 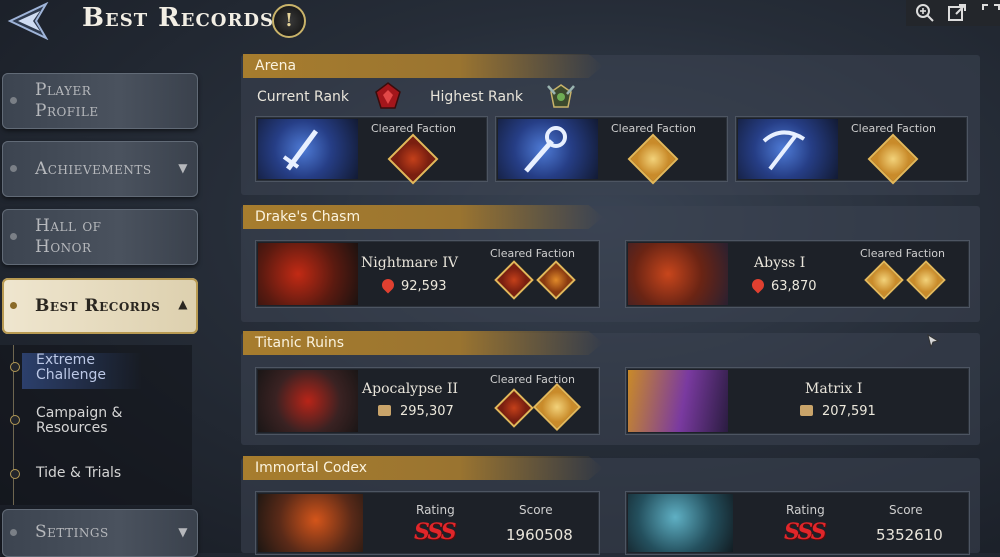 What do you see at coordinates (388, 98) in the screenshot?
I see `current-rank-badge-icon` at bounding box center [388, 98].